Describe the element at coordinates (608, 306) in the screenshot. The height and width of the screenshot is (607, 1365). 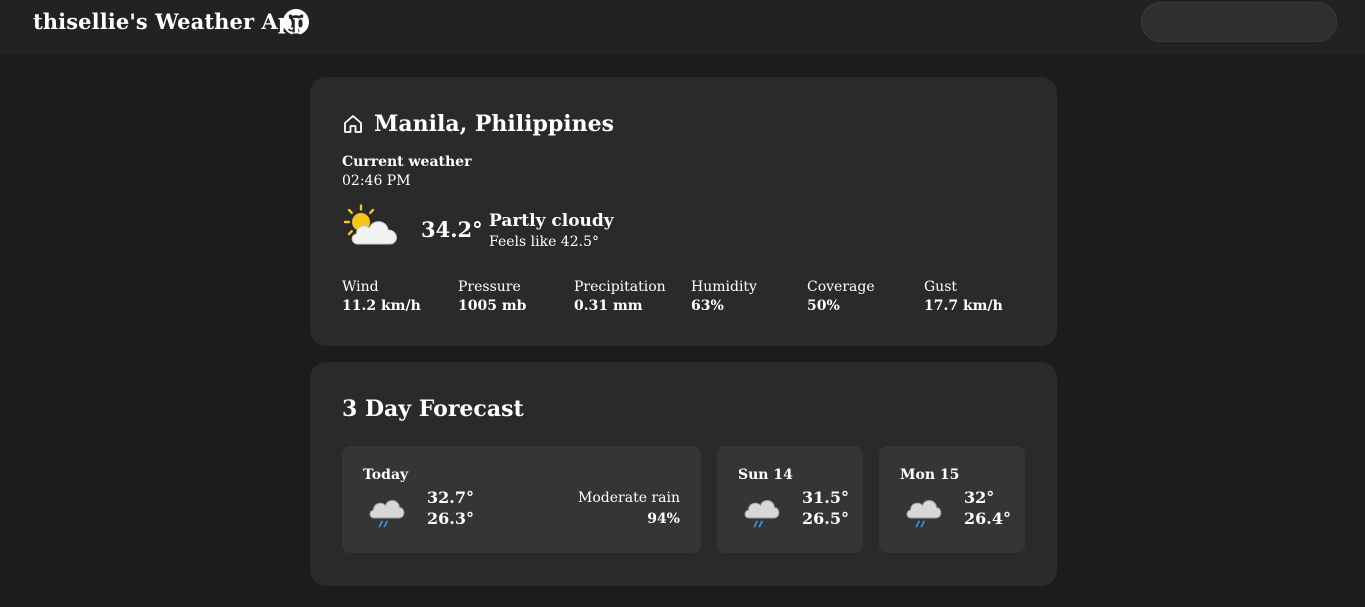
I see `stat-value: 0.31 mm` at that location.